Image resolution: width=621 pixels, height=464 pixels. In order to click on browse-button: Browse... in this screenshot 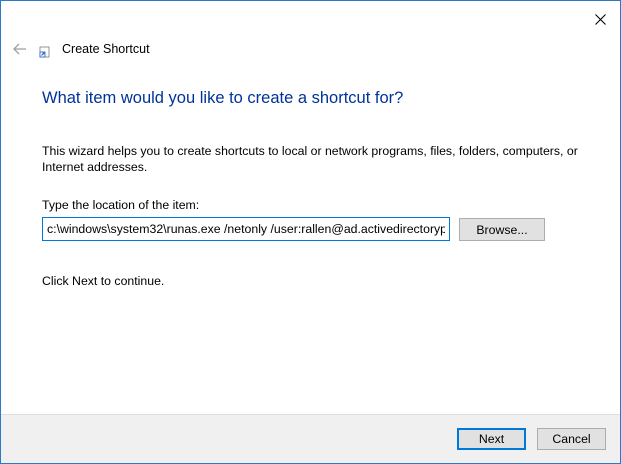, I will do `click(502, 229)`.